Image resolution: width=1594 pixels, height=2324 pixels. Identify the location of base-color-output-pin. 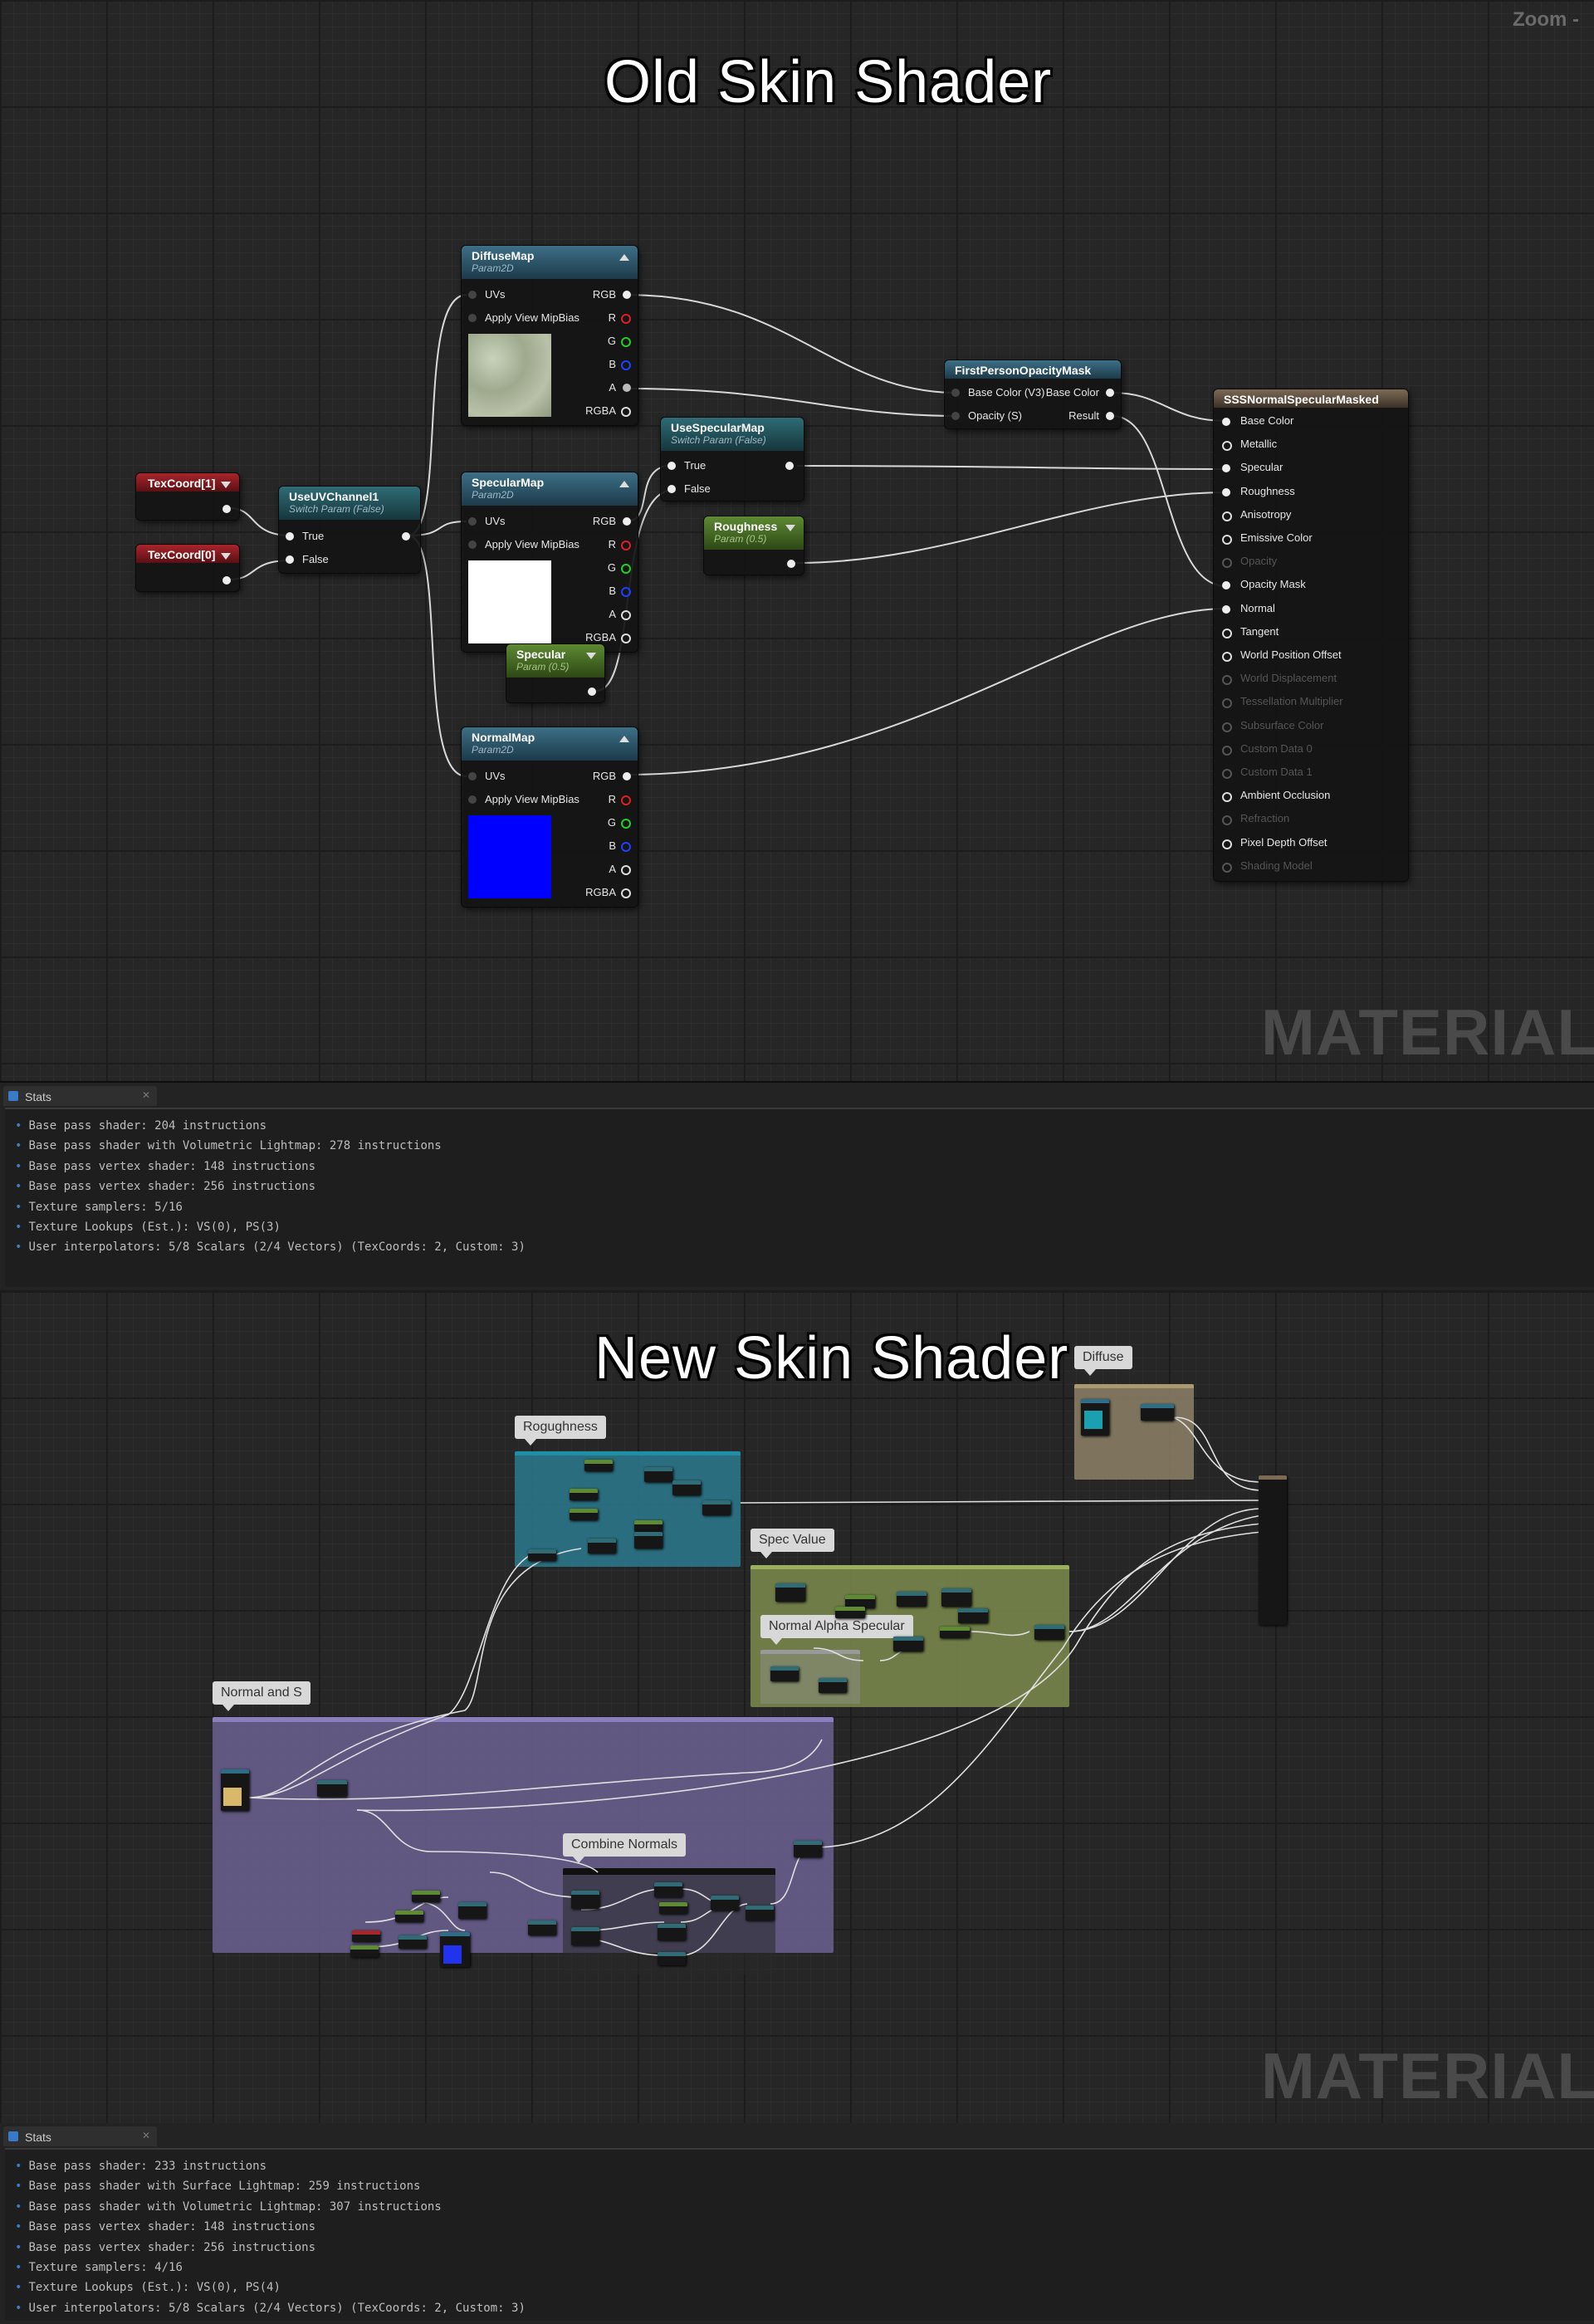
(1110, 393).